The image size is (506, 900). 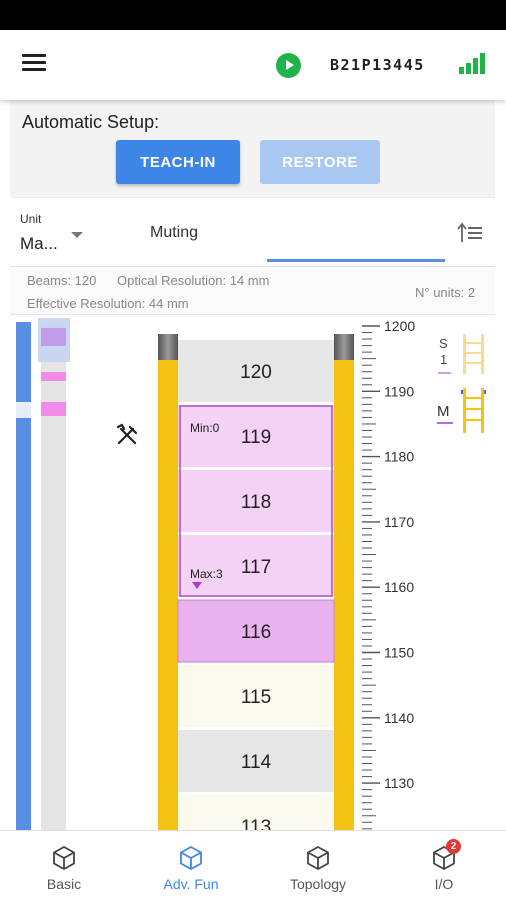 What do you see at coordinates (127, 434) in the screenshot?
I see `tools-icon` at bounding box center [127, 434].